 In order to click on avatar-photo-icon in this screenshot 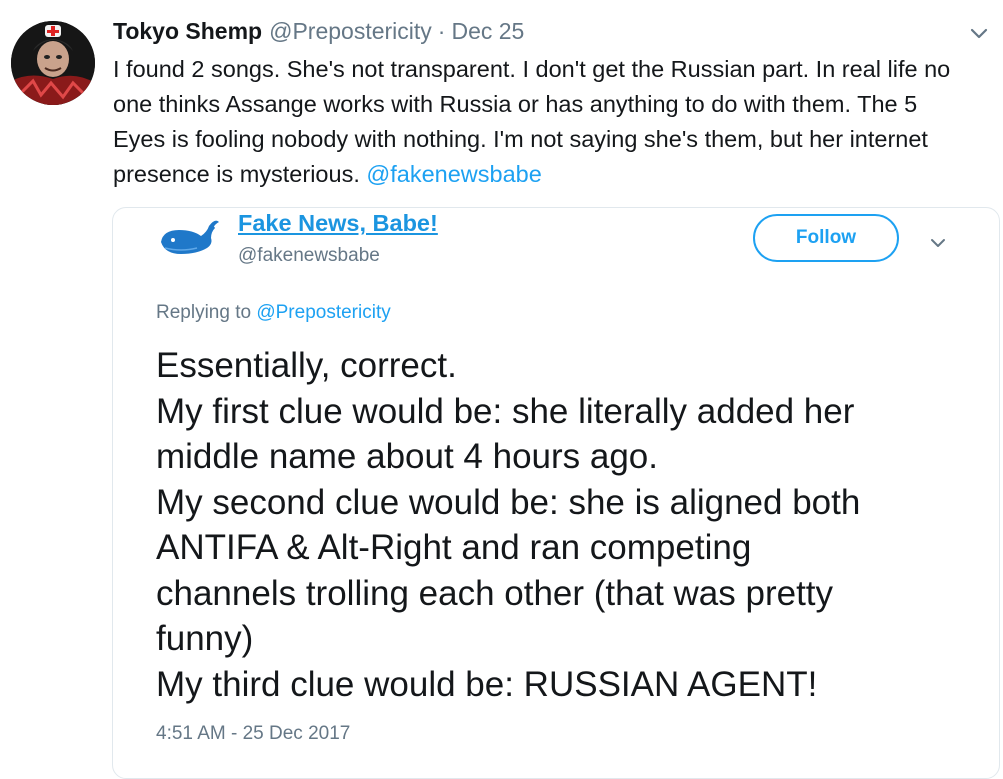, I will do `click(53, 63)`.